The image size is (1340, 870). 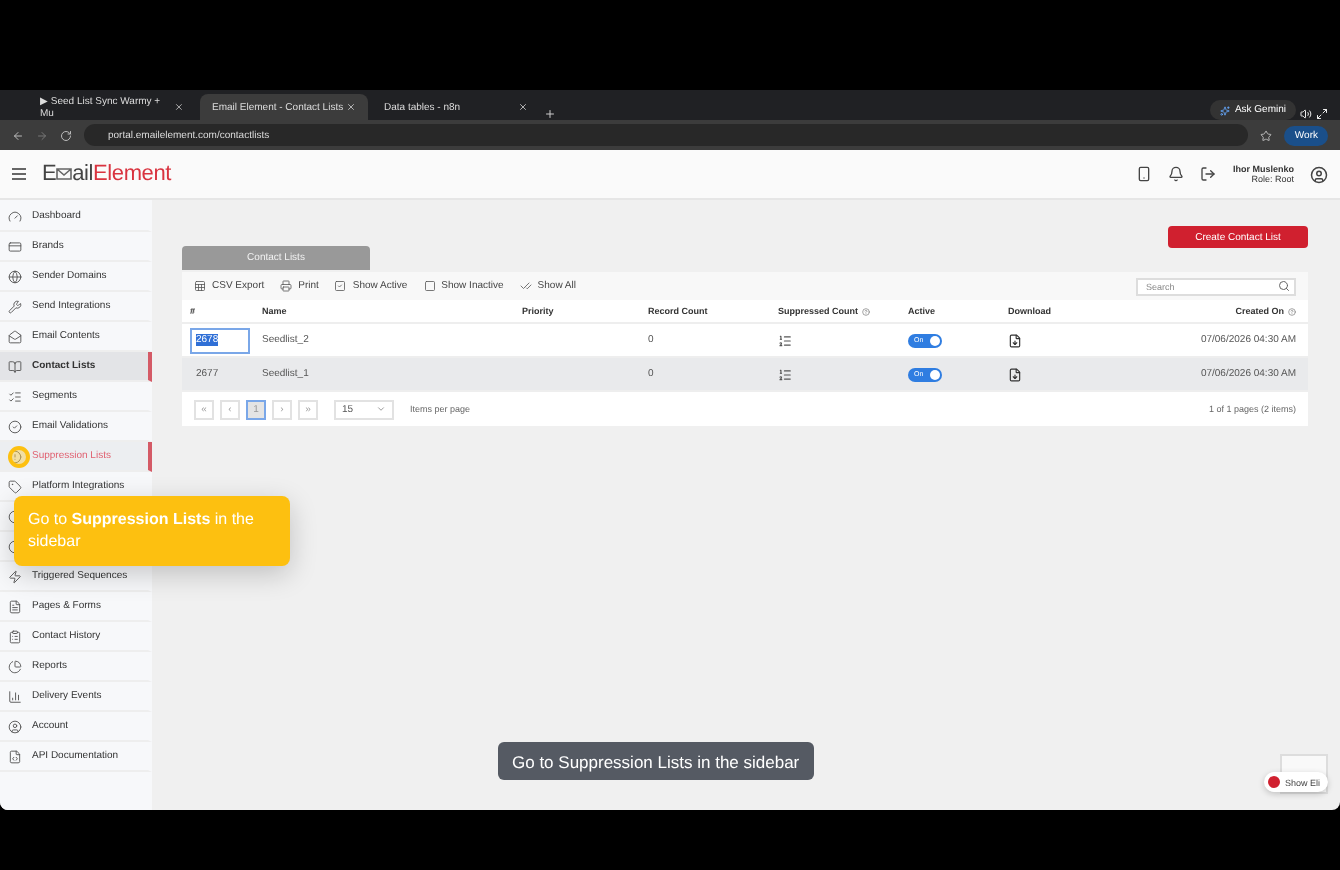 What do you see at coordinates (15, 696) in the screenshot?
I see `bar-chart-icon` at bounding box center [15, 696].